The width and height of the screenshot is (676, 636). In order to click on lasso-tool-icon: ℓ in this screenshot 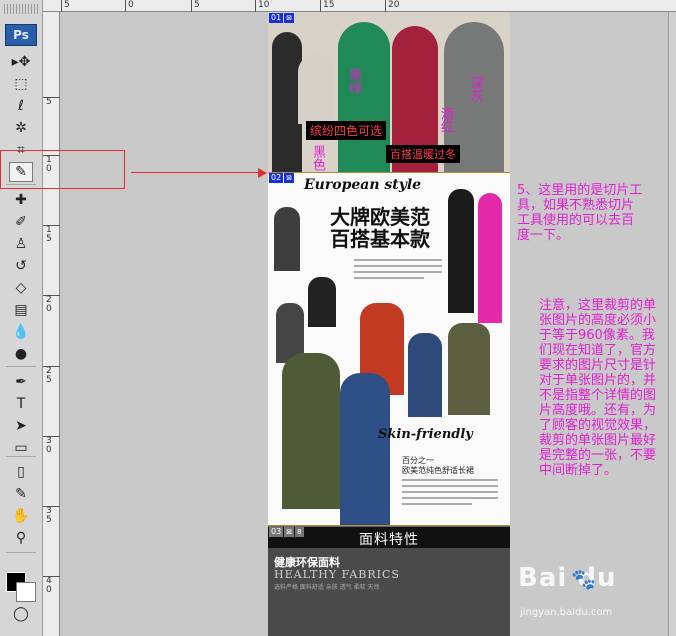, I will do `click(21, 106)`.